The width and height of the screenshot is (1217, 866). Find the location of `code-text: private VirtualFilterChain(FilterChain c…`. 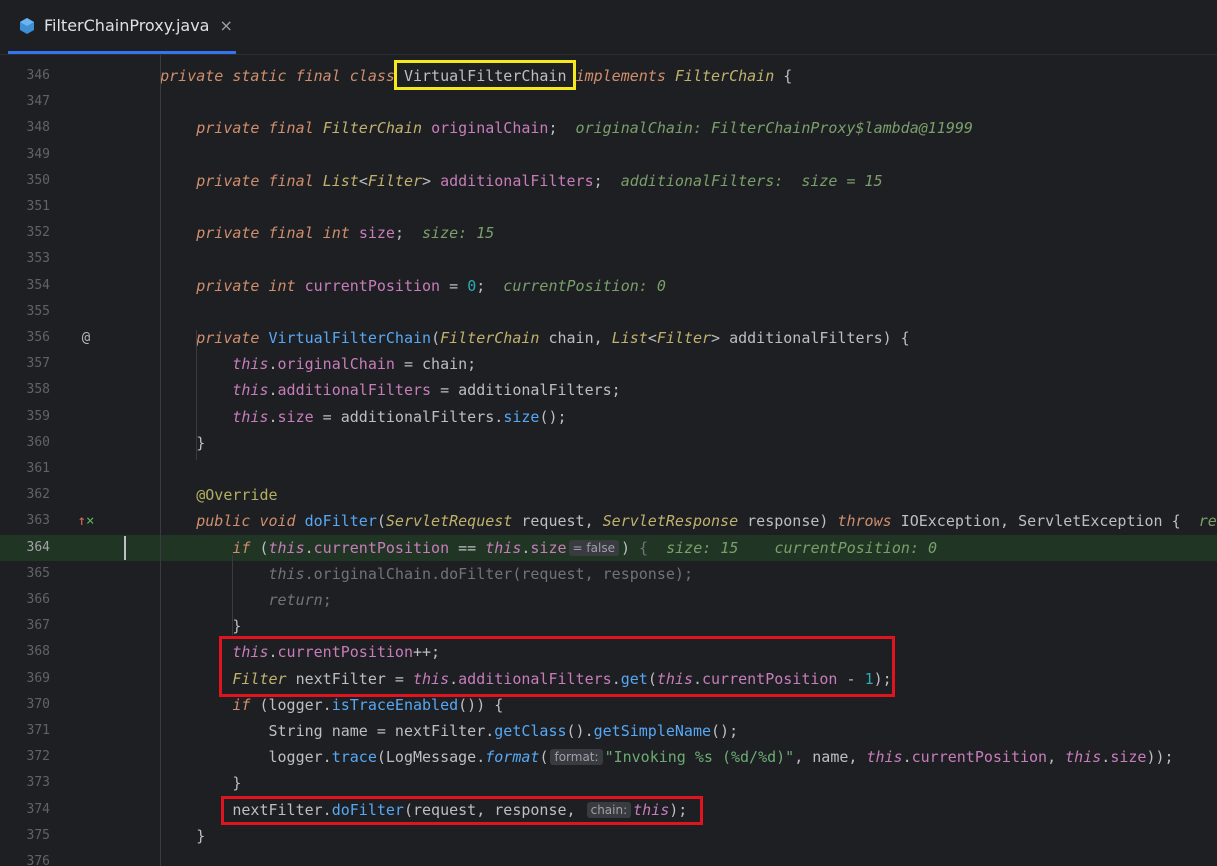

code-text: private VirtualFilterChain(FilterChain c… is located at coordinates (516, 338).